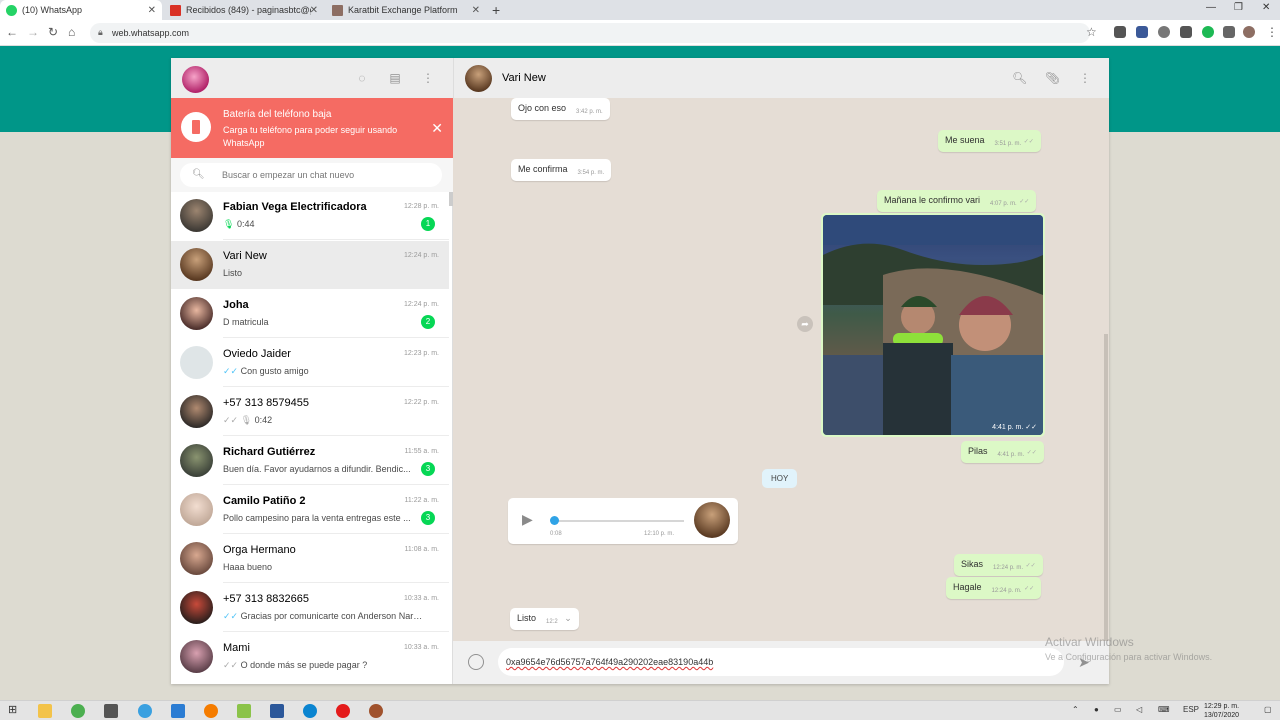 This screenshot has height=720, width=1280. Describe the element at coordinates (1229, 32) in the screenshot. I see `puzzle-extension-icon` at that location.